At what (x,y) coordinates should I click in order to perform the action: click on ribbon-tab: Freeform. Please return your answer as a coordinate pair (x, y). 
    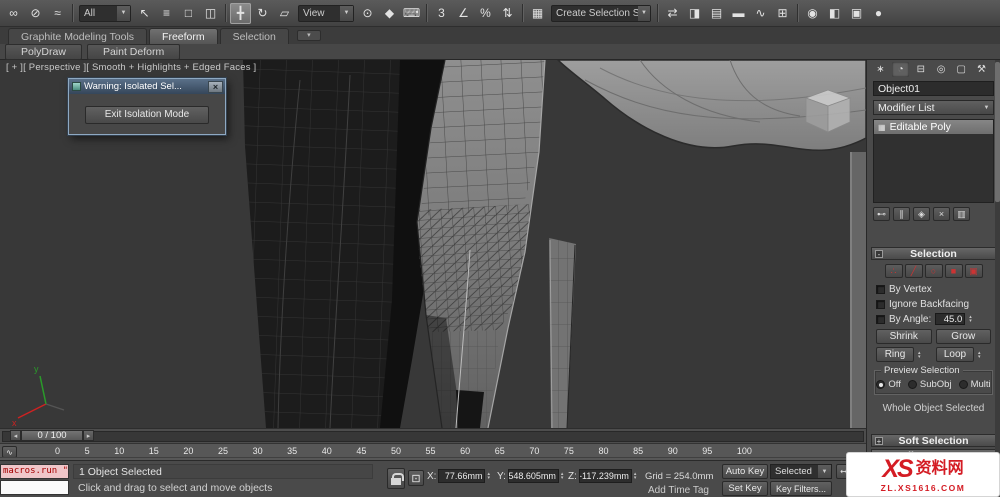
    Looking at the image, I should click on (183, 36).